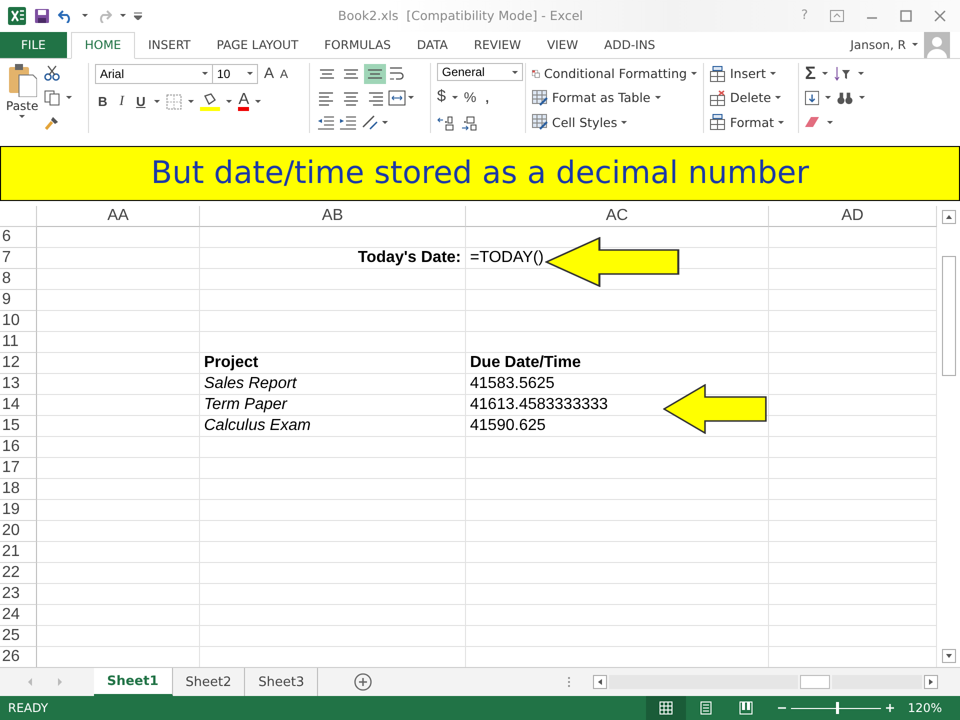 The height and width of the screenshot is (720, 960). What do you see at coordinates (432, 45) in the screenshot?
I see `ribbon-tab: DATA` at bounding box center [432, 45].